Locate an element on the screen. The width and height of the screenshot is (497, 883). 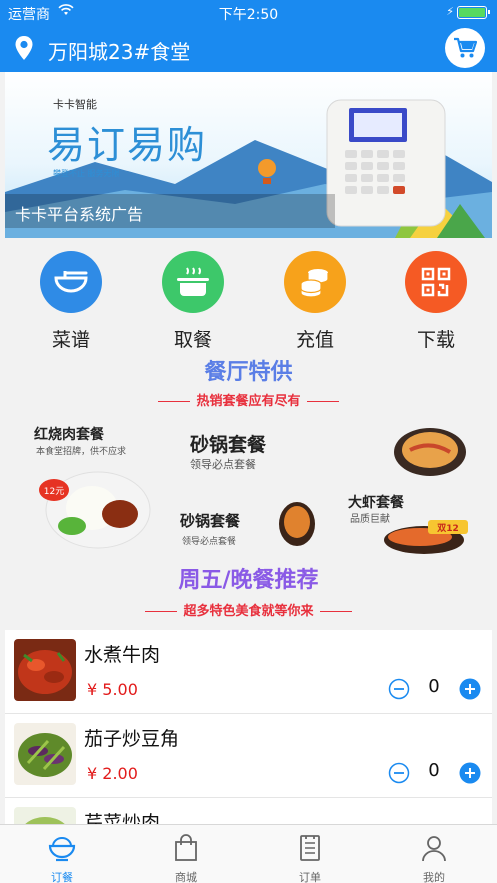
menu-item-recharge: 充值 is located at coordinates (315, 300).